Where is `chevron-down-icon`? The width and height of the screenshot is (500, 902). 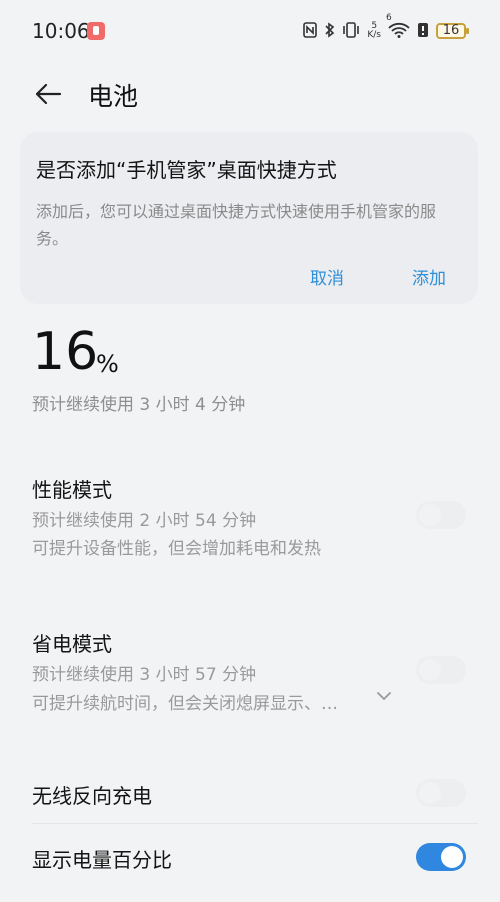 chevron-down-icon is located at coordinates (384, 696).